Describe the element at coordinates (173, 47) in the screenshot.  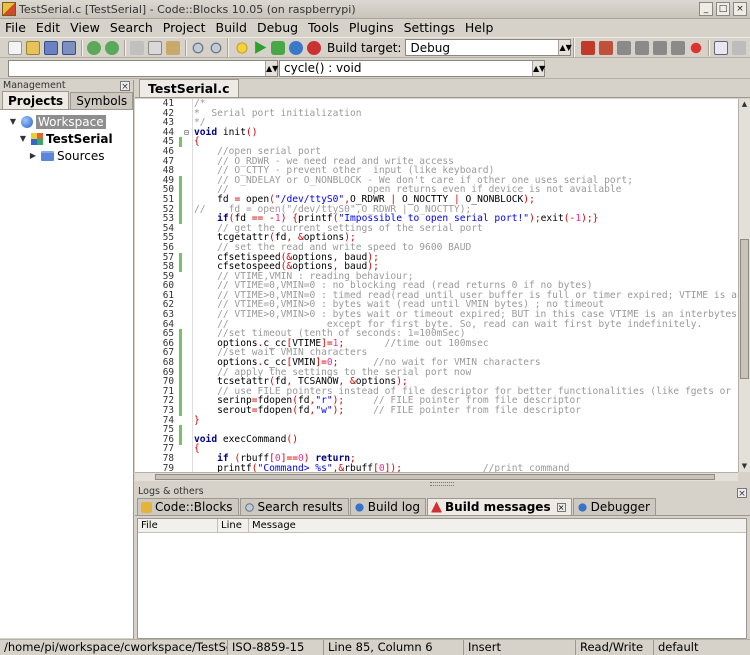
I see `paste-icon` at that location.